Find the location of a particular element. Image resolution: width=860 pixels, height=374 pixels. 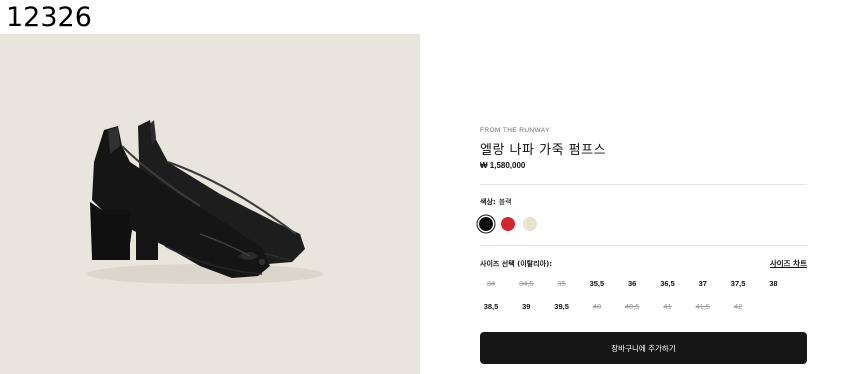

color-swatches is located at coordinates (508, 224).